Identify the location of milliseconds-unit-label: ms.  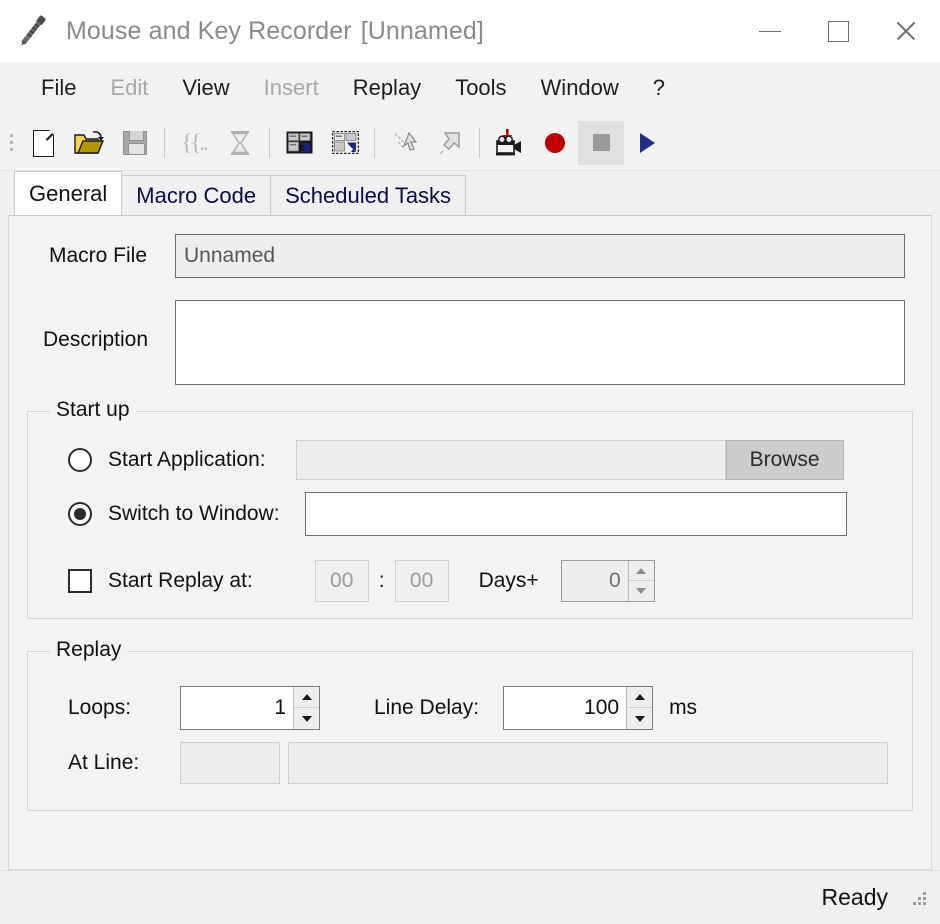
(683, 707).